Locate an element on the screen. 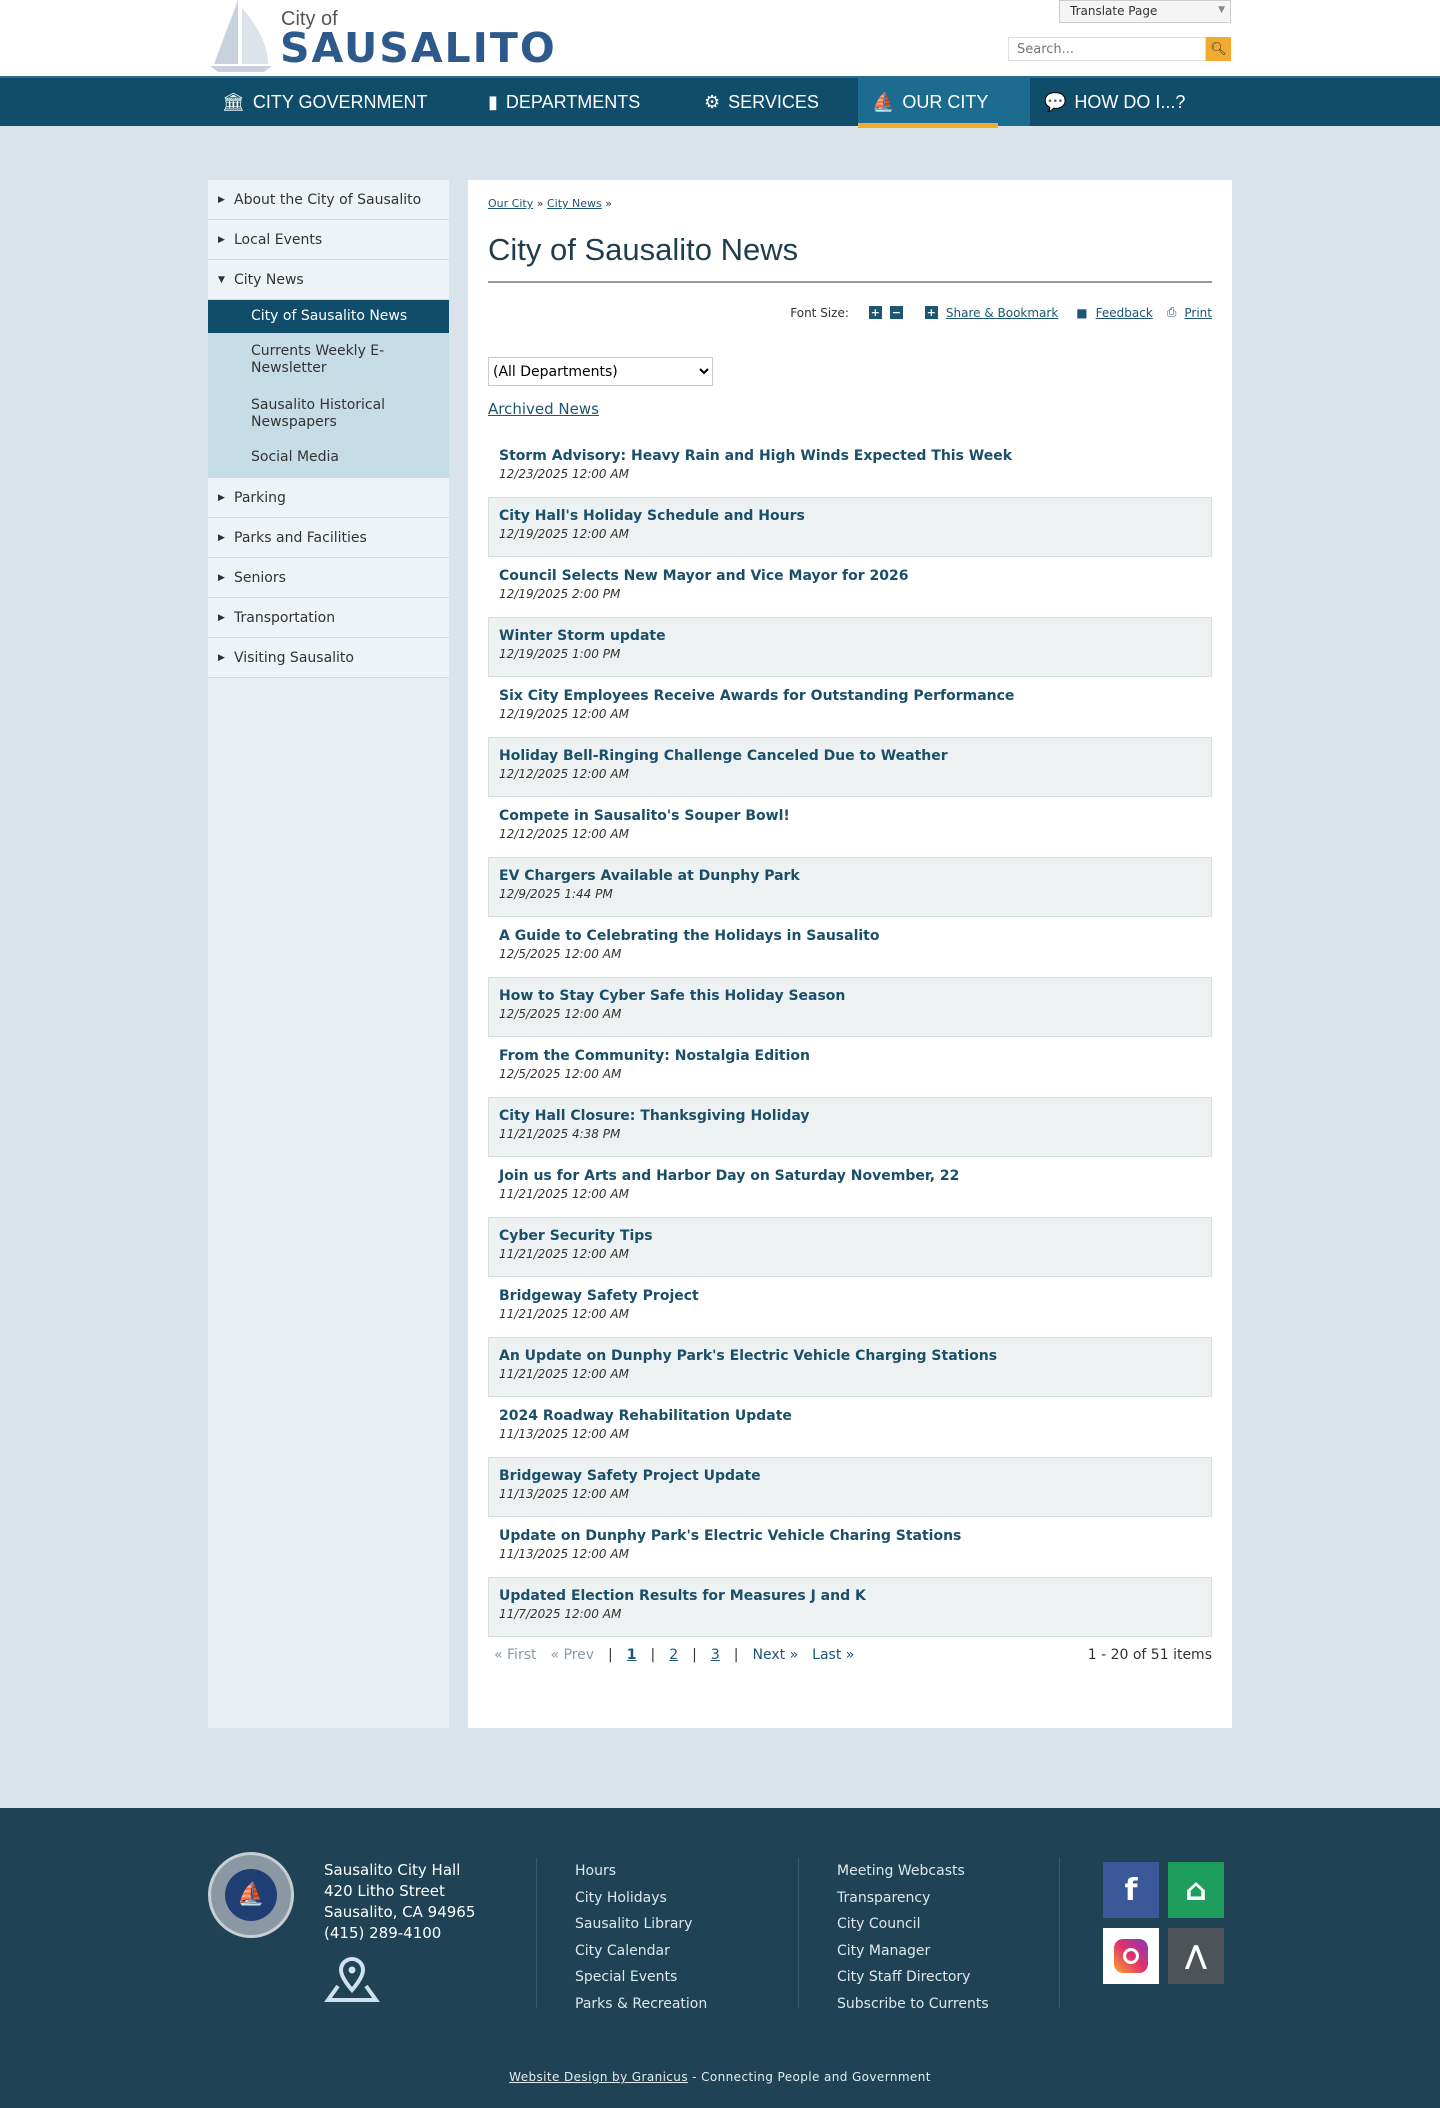 This screenshot has width=1440, height=2108. news-title-link: City Hall's Holiday Schedule and Hours is located at coordinates (850, 516).